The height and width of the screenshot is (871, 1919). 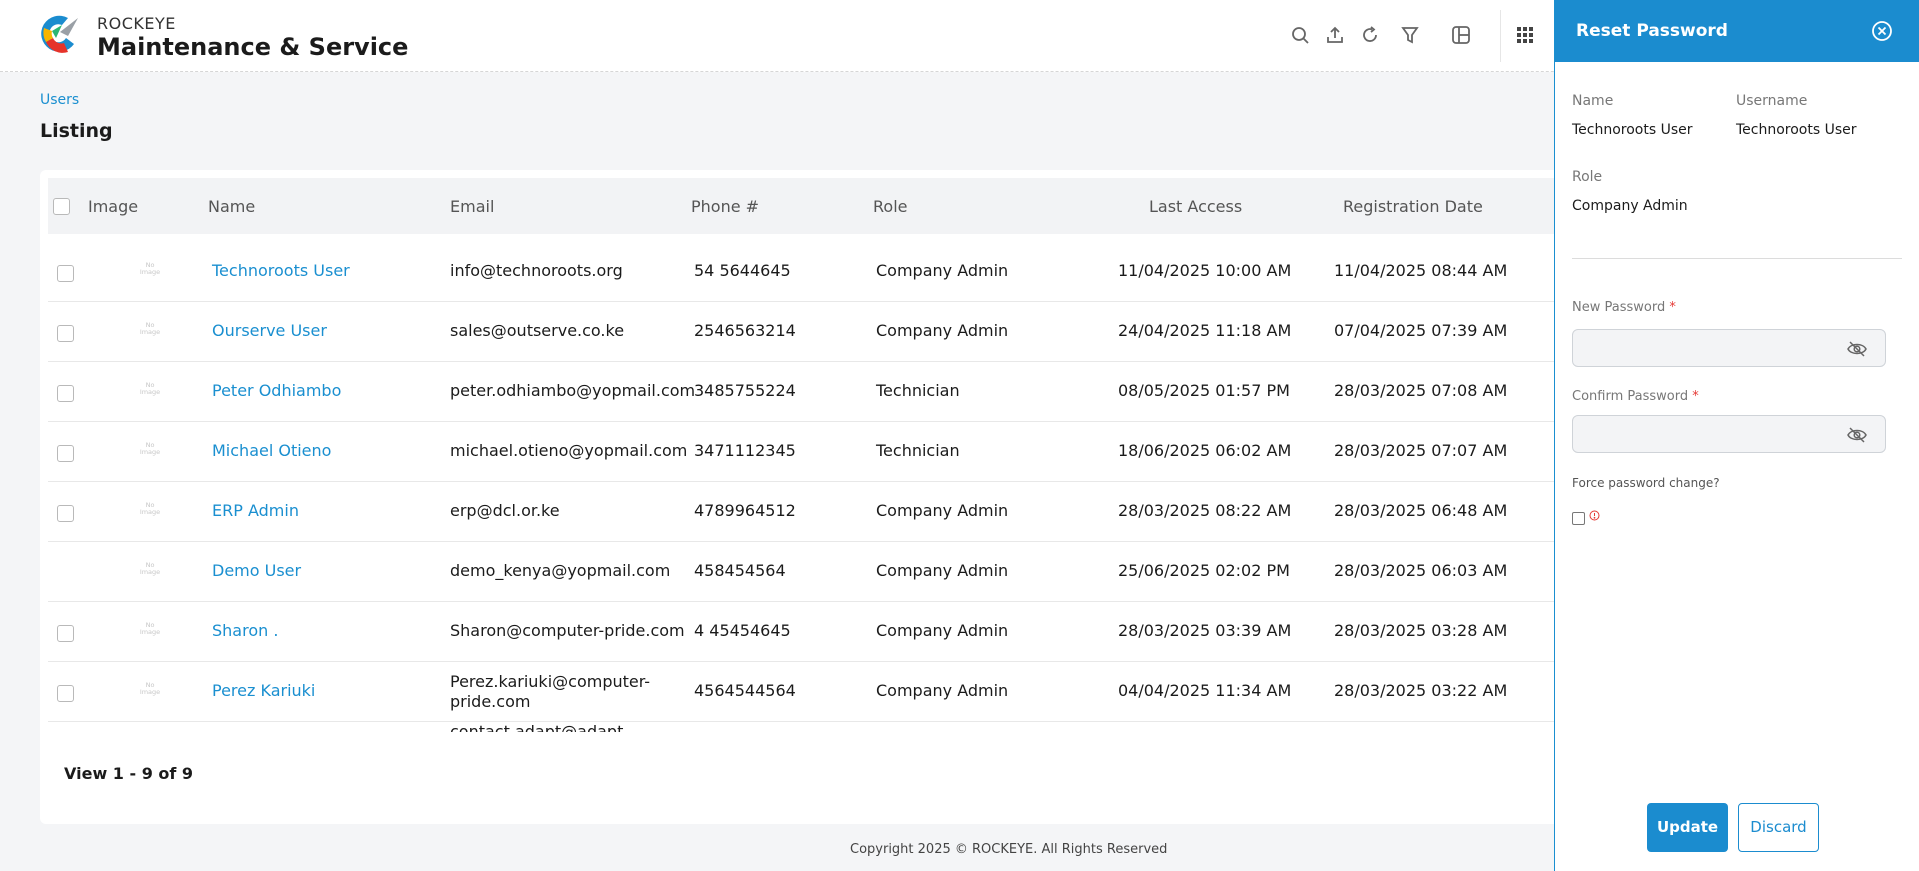 What do you see at coordinates (1205, 510) in the screenshot?
I see `user-last-access: 28/03/2025 08:22 AM` at bounding box center [1205, 510].